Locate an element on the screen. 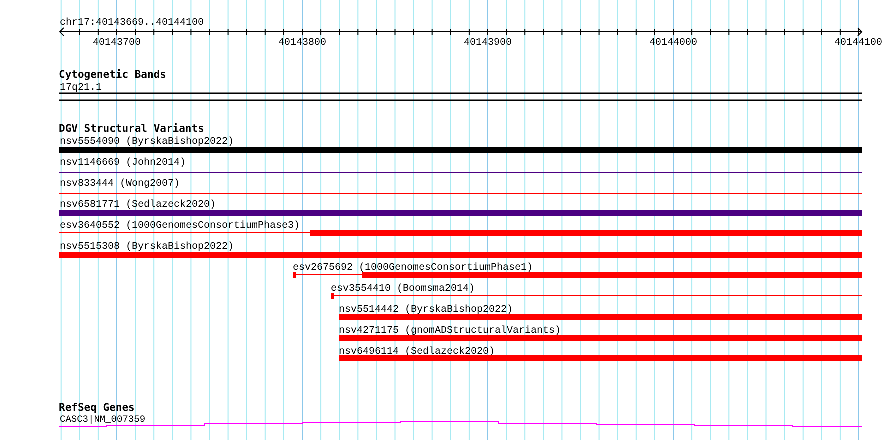  variant-label: esv3554410 (Boomsma2014) is located at coordinates (403, 289).